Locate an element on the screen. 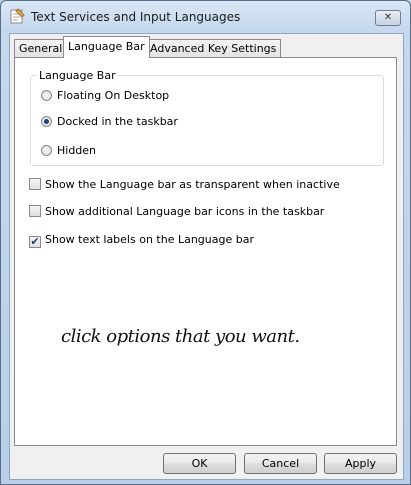  tab-general: General is located at coordinates (41, 48).